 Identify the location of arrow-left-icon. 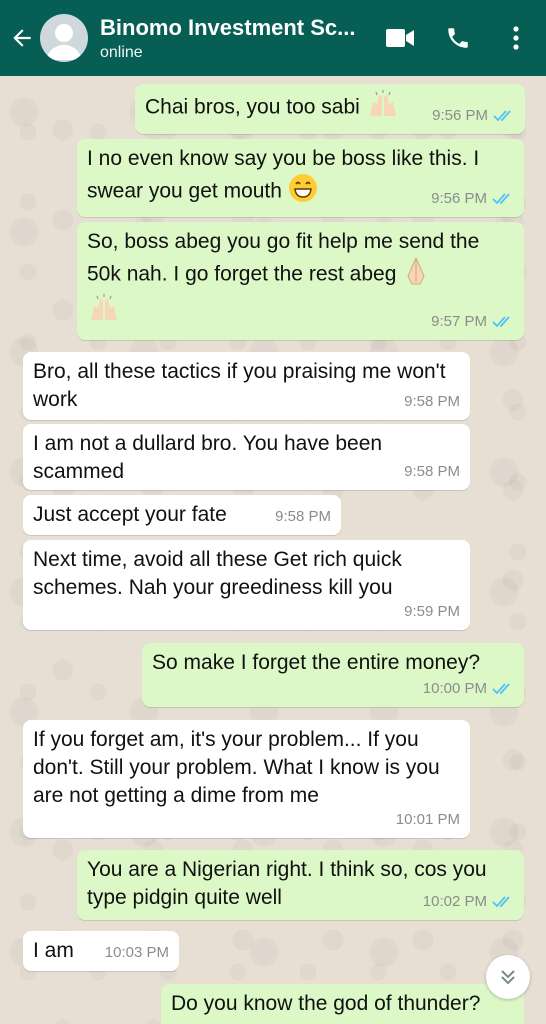
(22, 38).